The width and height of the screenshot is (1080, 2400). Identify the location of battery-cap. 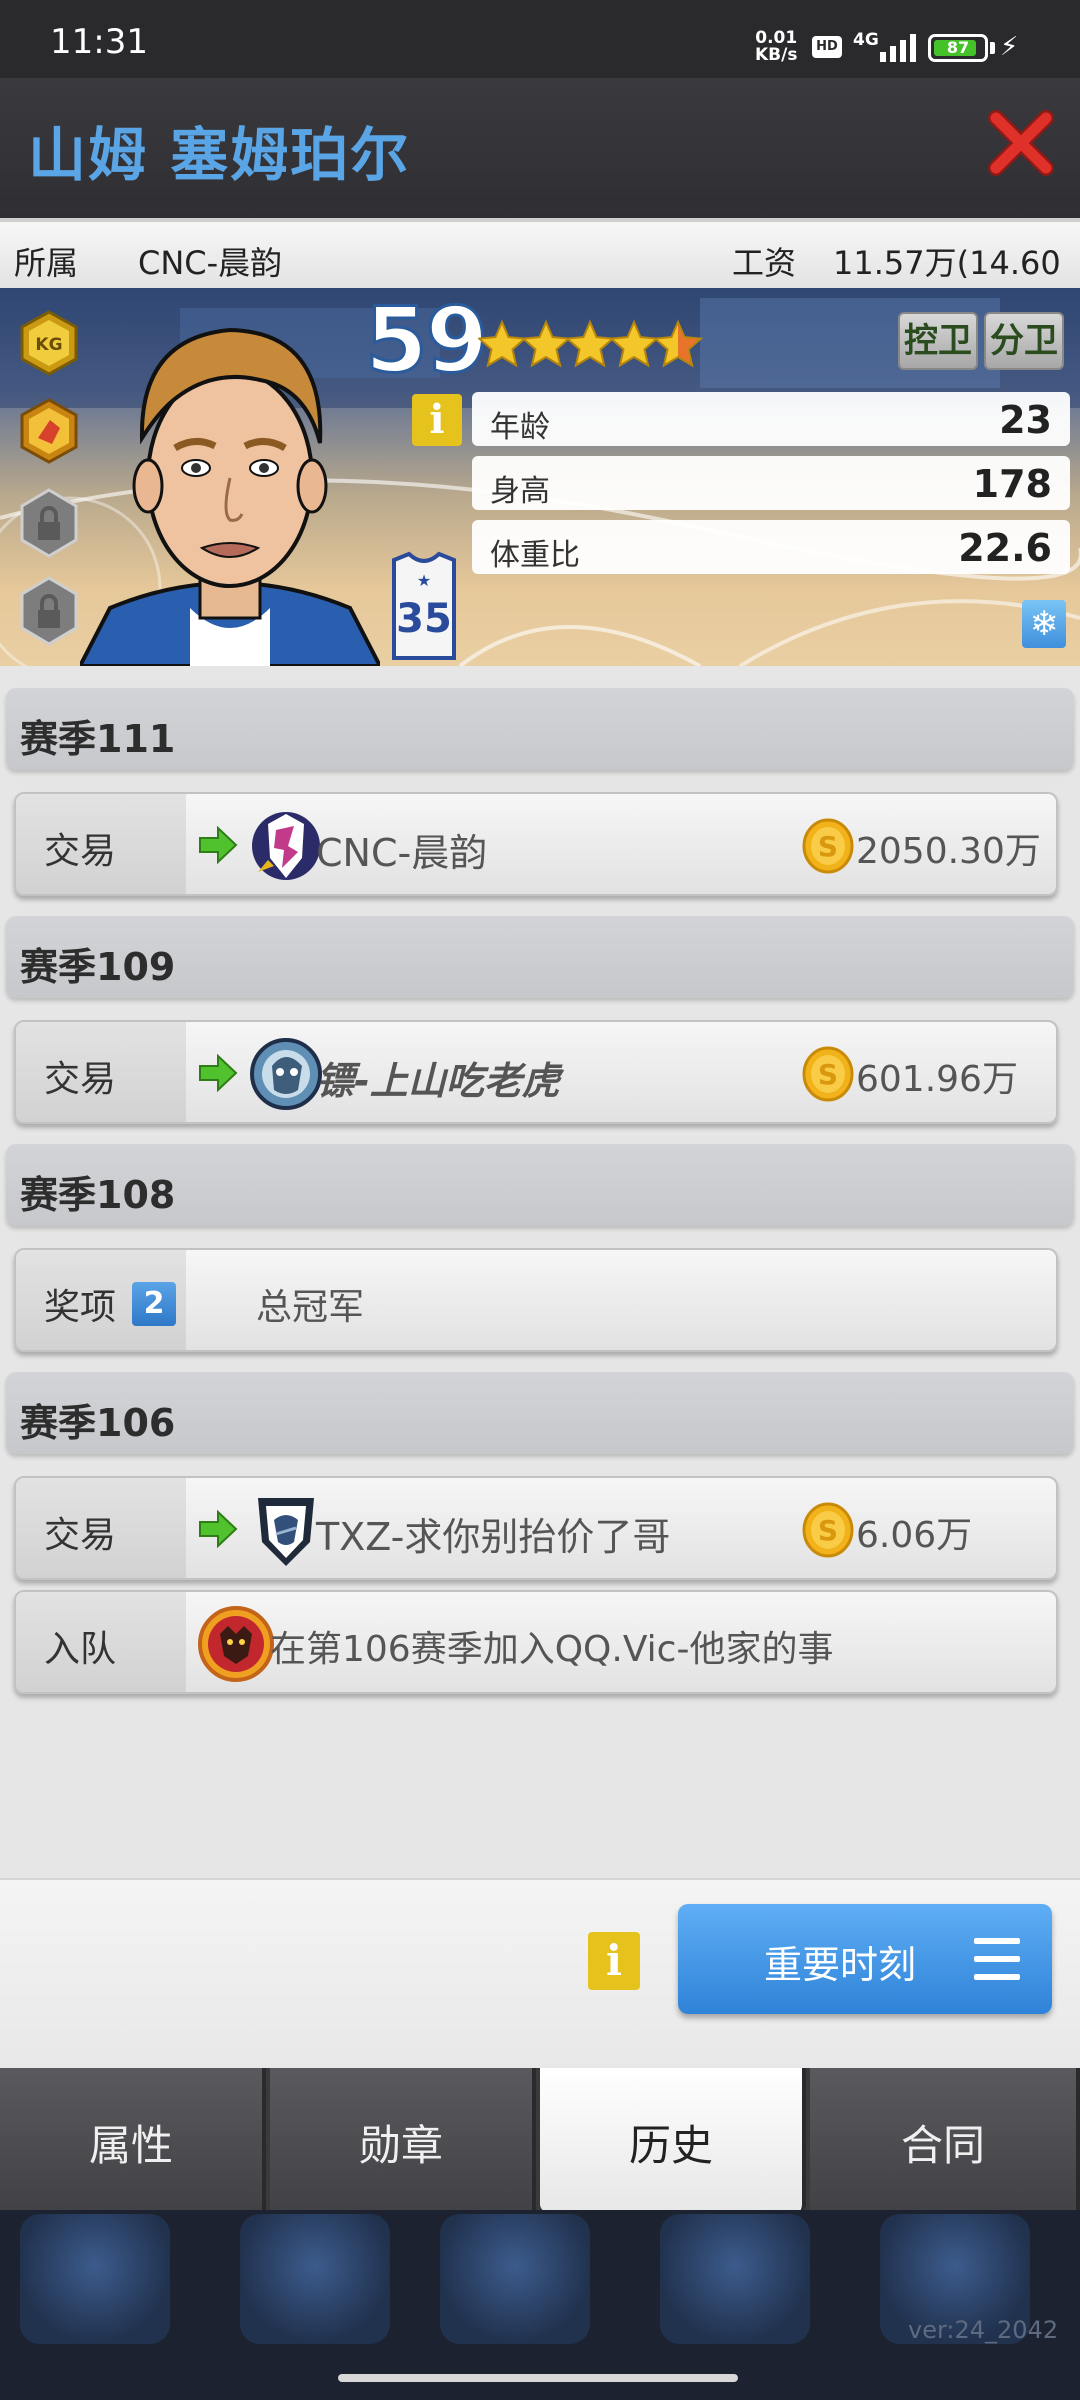
(992, 48).